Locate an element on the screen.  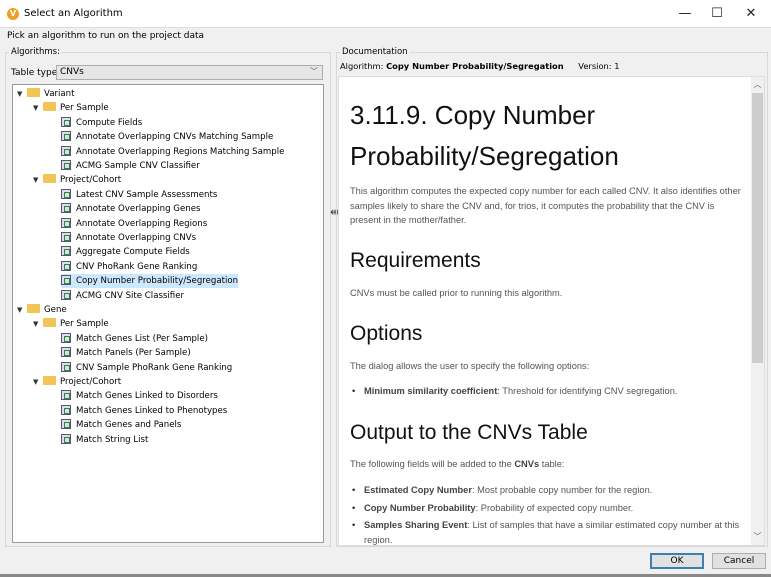
maximize-button: ☐ is located at coordinates (717, 14).